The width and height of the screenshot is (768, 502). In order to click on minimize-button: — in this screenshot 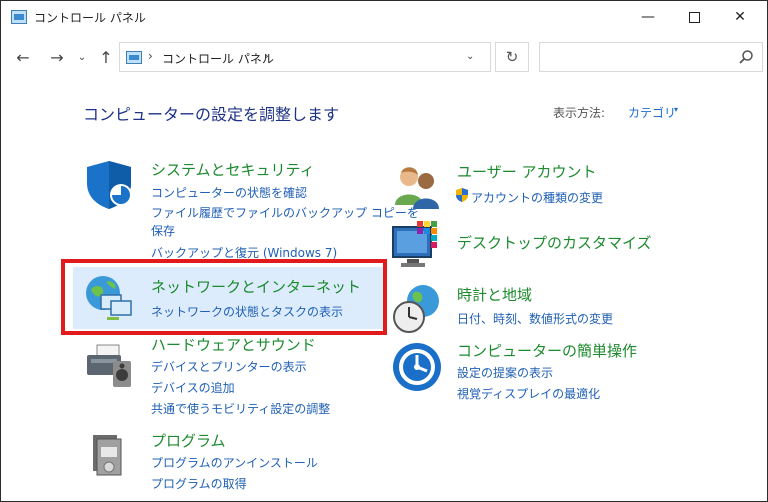, I will do `click(648, 17)`.